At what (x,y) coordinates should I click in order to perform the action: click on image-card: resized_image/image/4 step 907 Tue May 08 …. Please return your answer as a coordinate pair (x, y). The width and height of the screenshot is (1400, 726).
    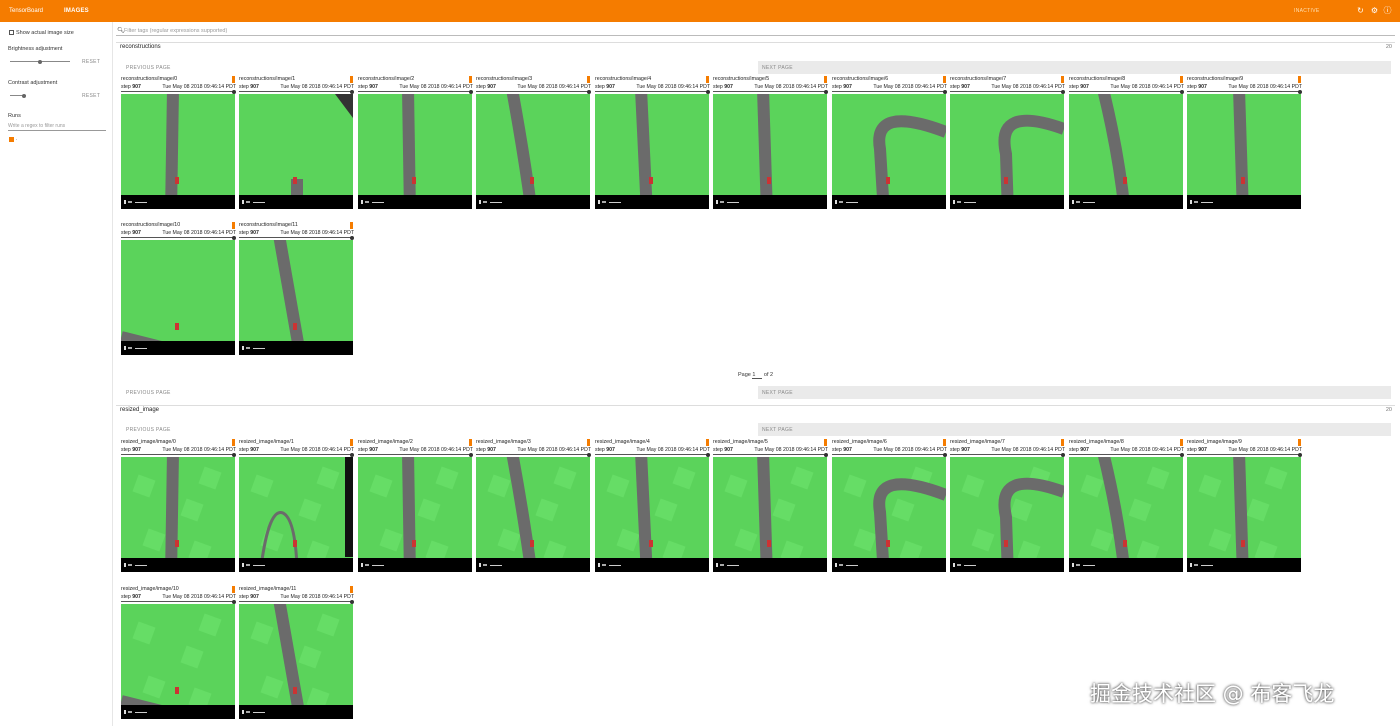
    Looking at the image, I should click on (652, 505).